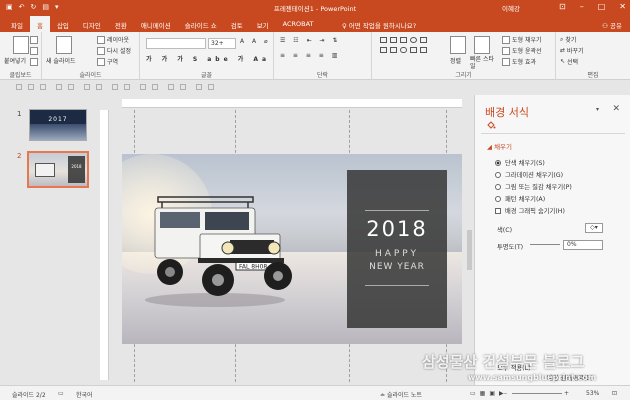  I want to click on user-name: 이혜강, so click(511, 8).